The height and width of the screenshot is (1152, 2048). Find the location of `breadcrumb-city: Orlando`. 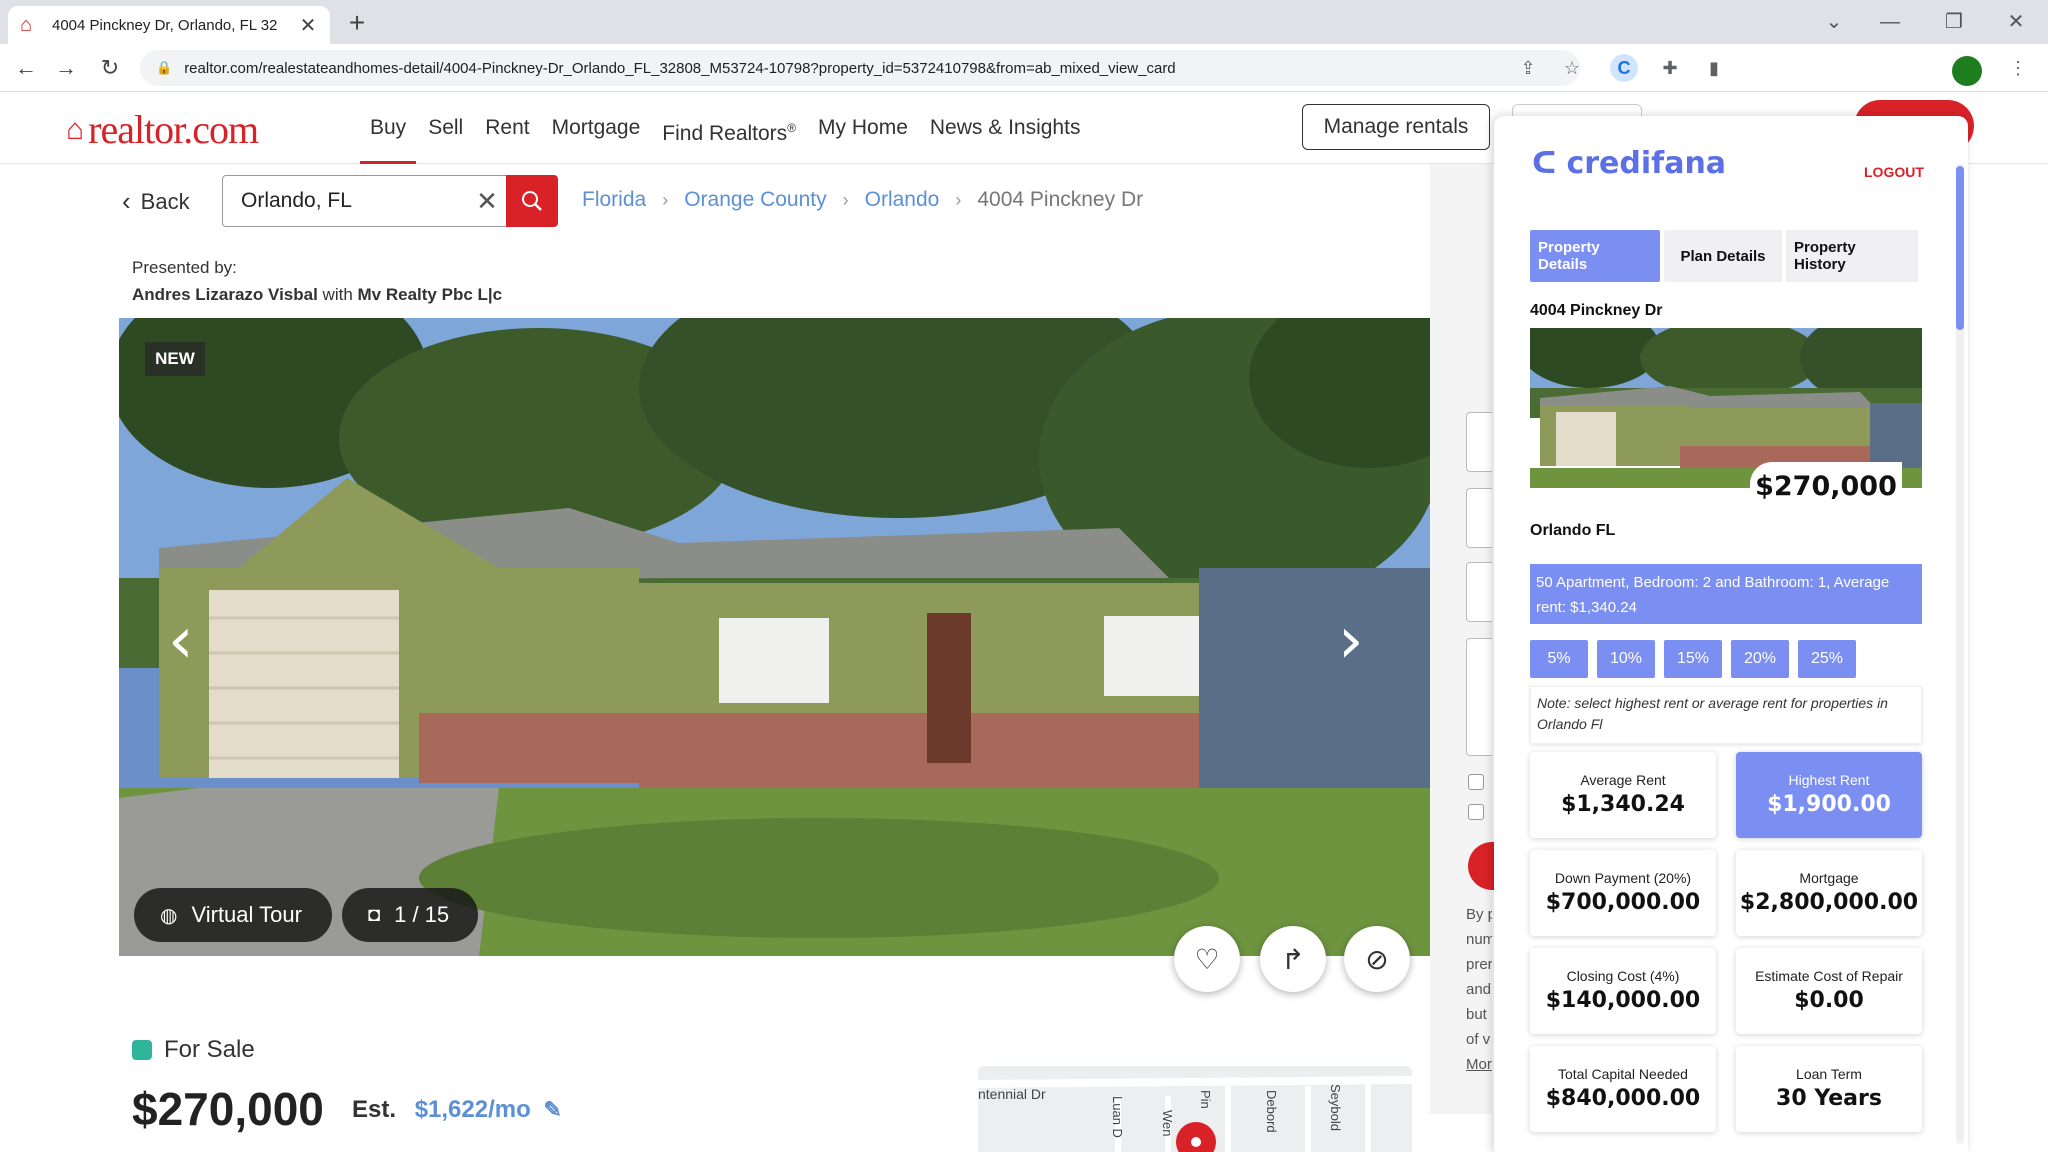

breadcrumb-city: Orlando is located at coordinates (902, 200).